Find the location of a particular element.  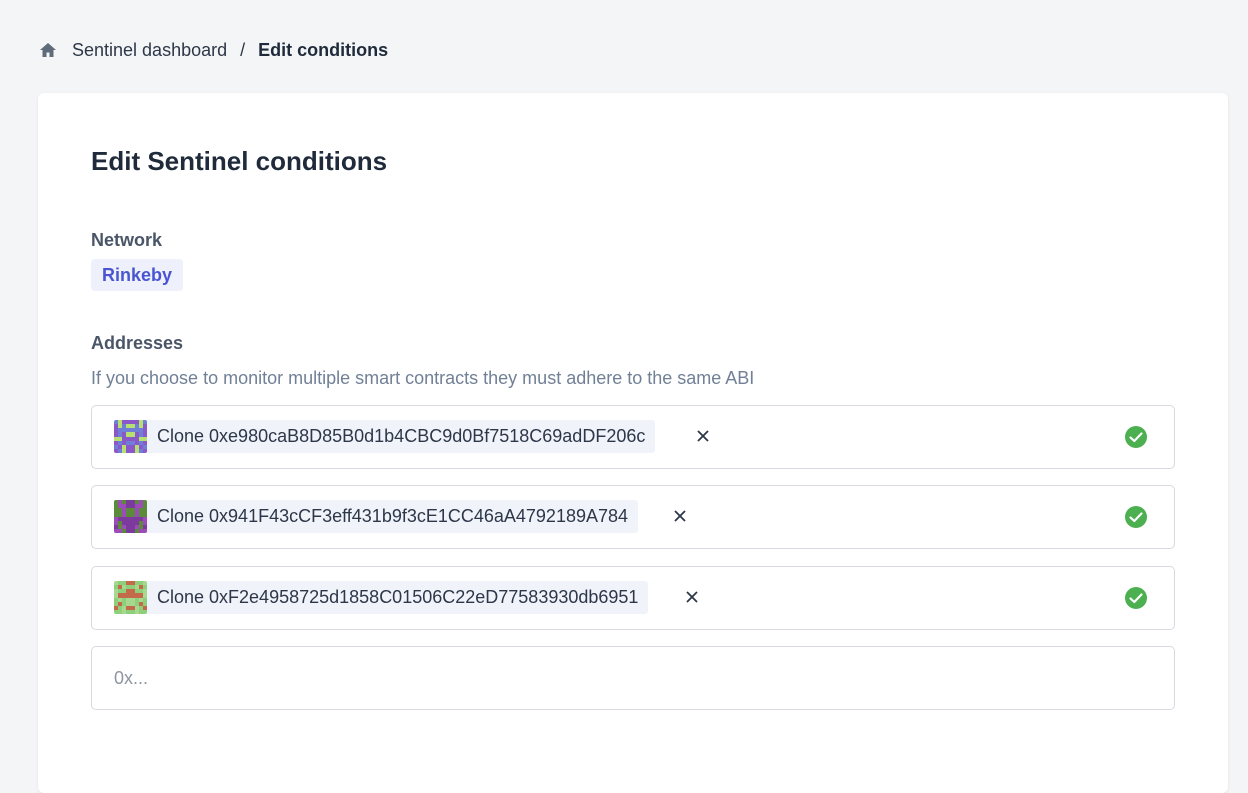

network-badge: Rinkeby is located at coordinates (137, 275).